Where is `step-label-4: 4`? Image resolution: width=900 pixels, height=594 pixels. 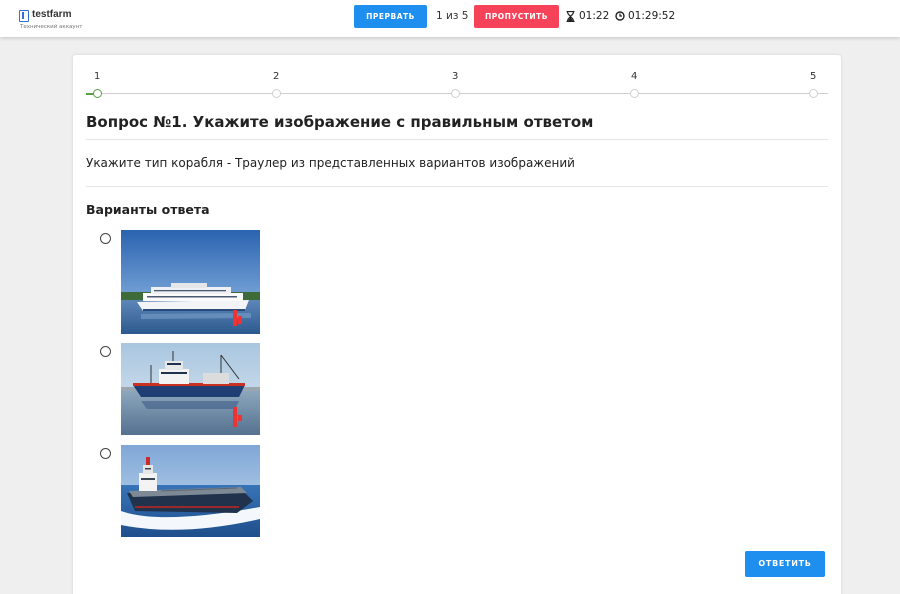 step-label-4: 4 is located at coordinates (634, 76).